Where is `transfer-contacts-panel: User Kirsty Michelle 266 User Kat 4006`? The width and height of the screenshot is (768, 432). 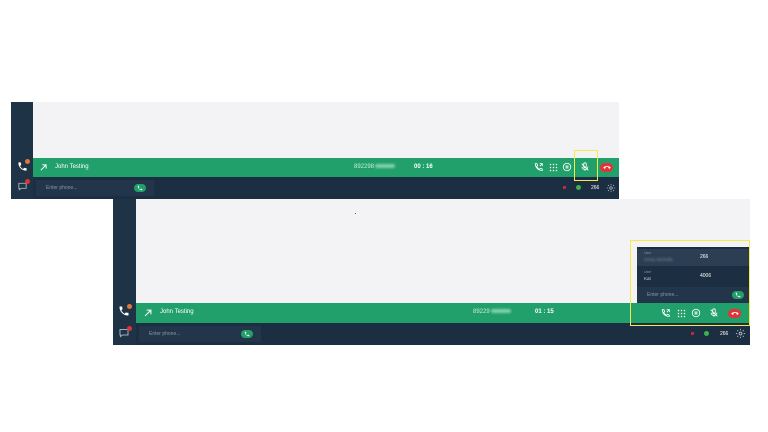
transfer-contacts-panel: User Kirsty Michelle 266 User Kat 4006 is located at coordinates (693, 276).